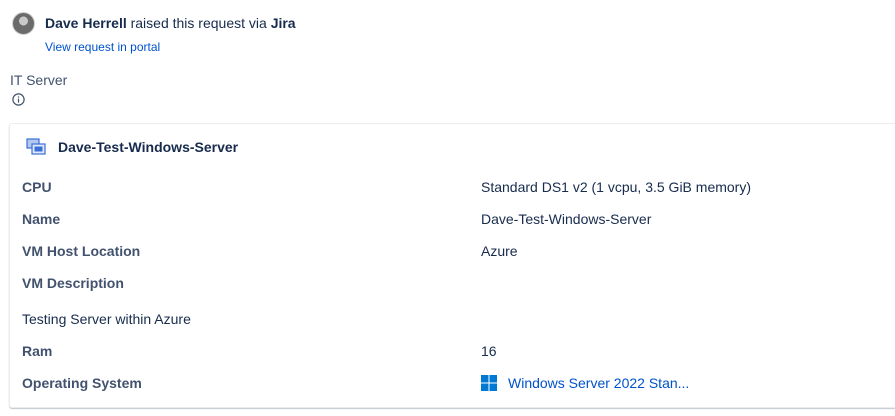 The width and height of the screenshot is (895, 416). Describe the element at coordinates (82, 383) in the screenshot. I see `field-label: Operating System` at that location.